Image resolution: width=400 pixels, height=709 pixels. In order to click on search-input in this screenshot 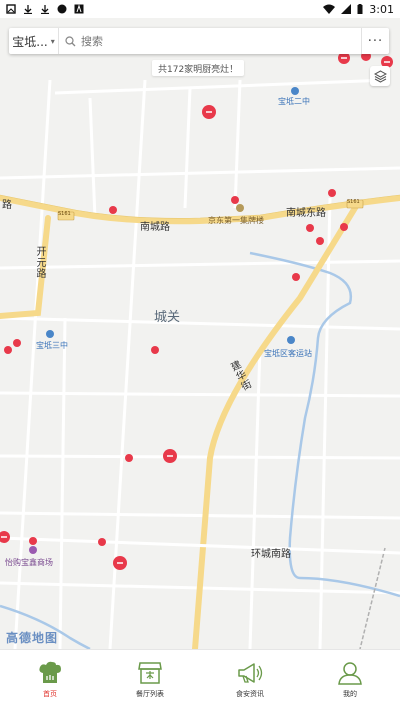, I will do `click(206, 41)`.